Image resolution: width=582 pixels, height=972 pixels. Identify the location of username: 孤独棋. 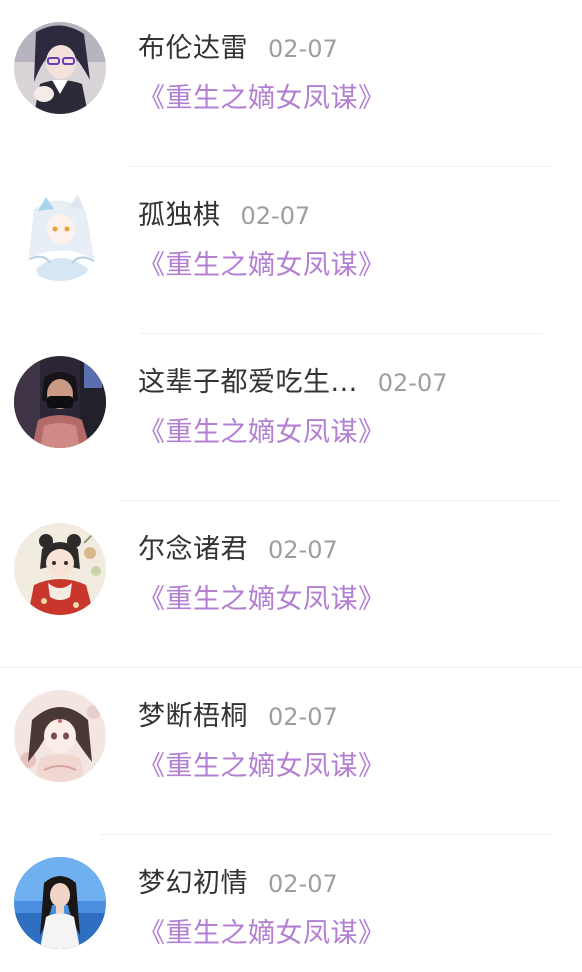
(179, 212).